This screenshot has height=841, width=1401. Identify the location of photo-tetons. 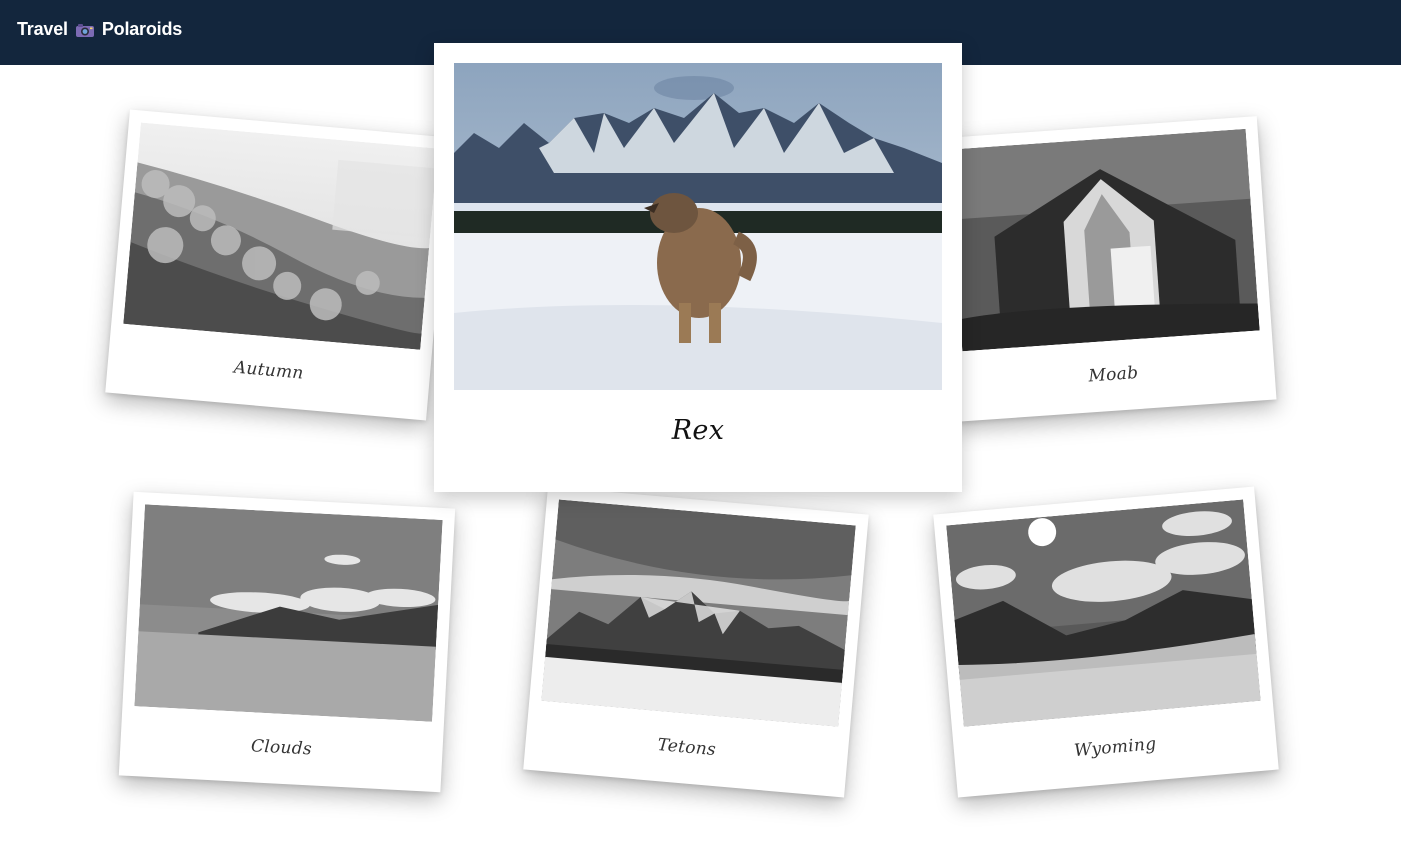
(698, 613).